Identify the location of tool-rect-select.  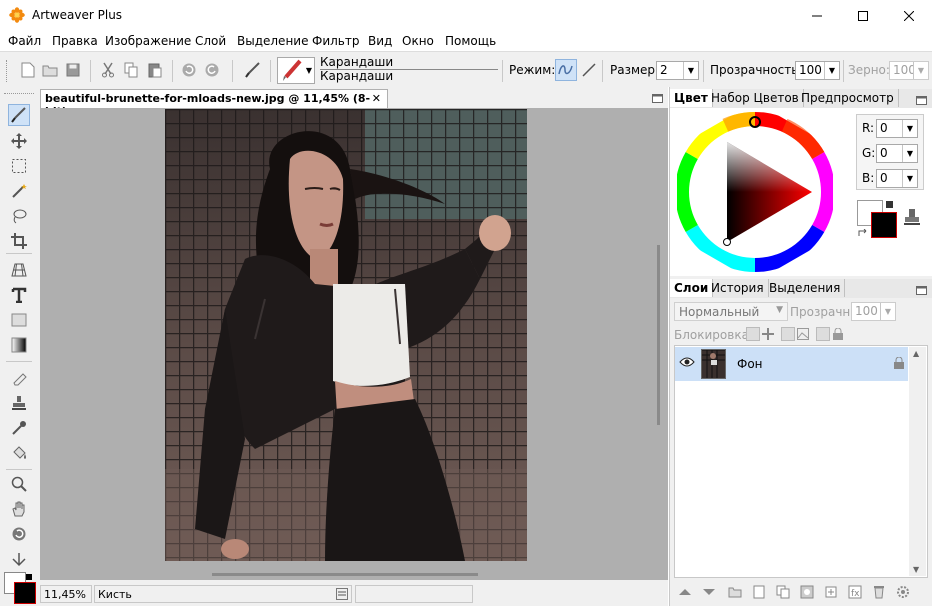
(19, 166).